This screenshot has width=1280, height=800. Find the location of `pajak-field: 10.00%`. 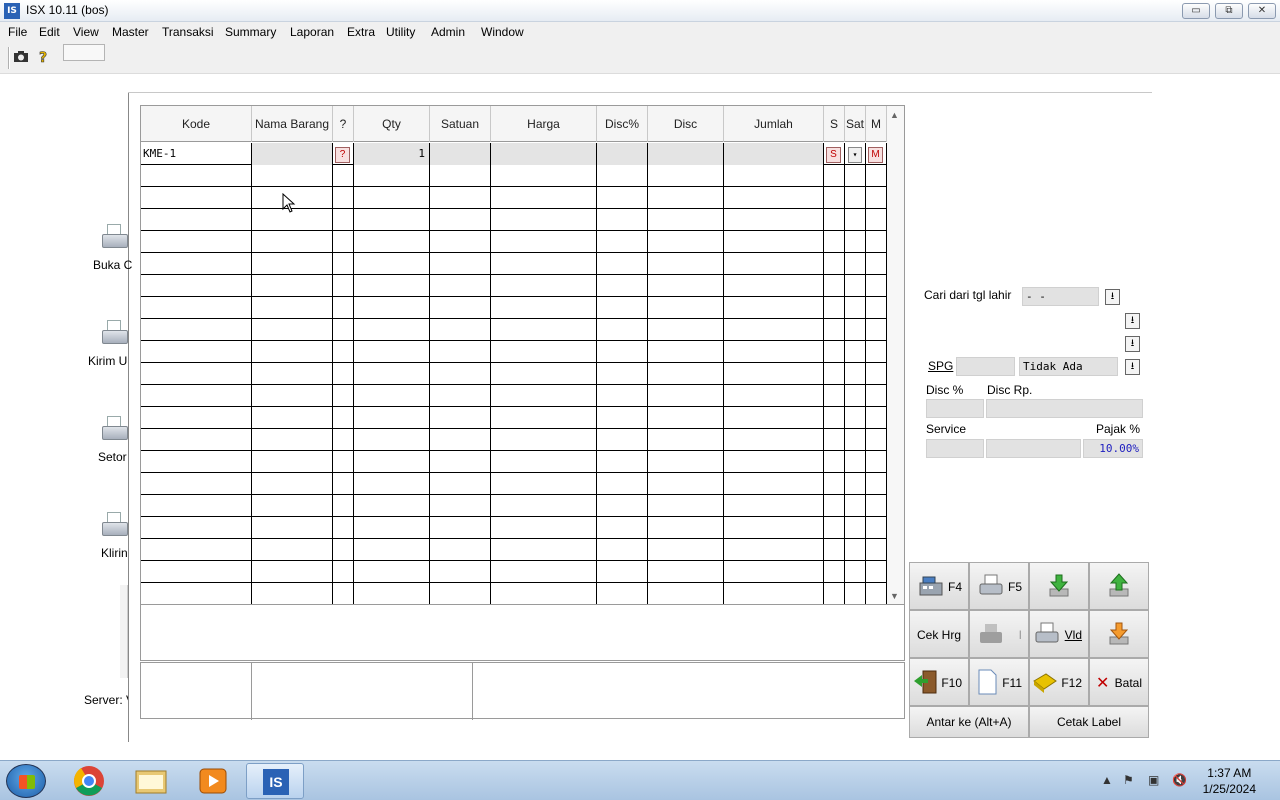

pajak-field: 10.00% is located at coordinates (1113, 448).